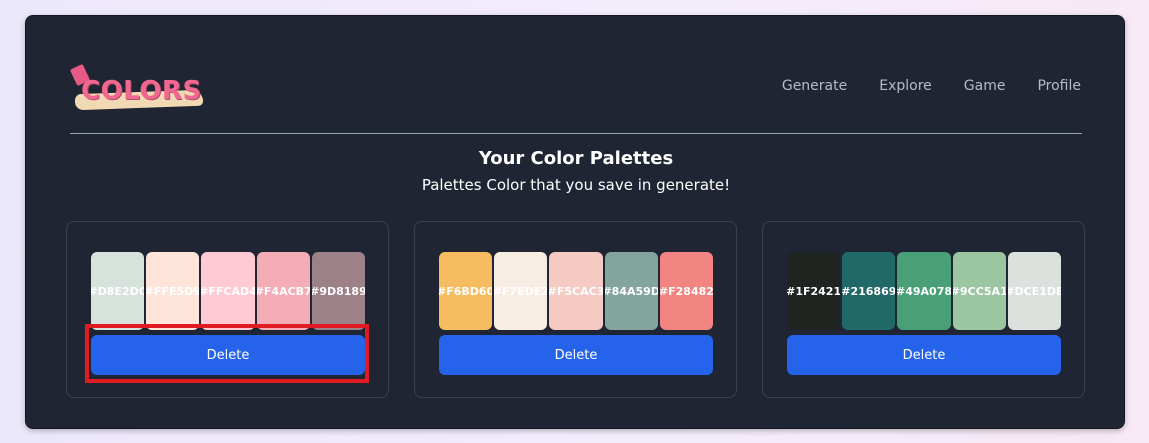  I want to click on color-swatch: #49A078, so click(924, 291).